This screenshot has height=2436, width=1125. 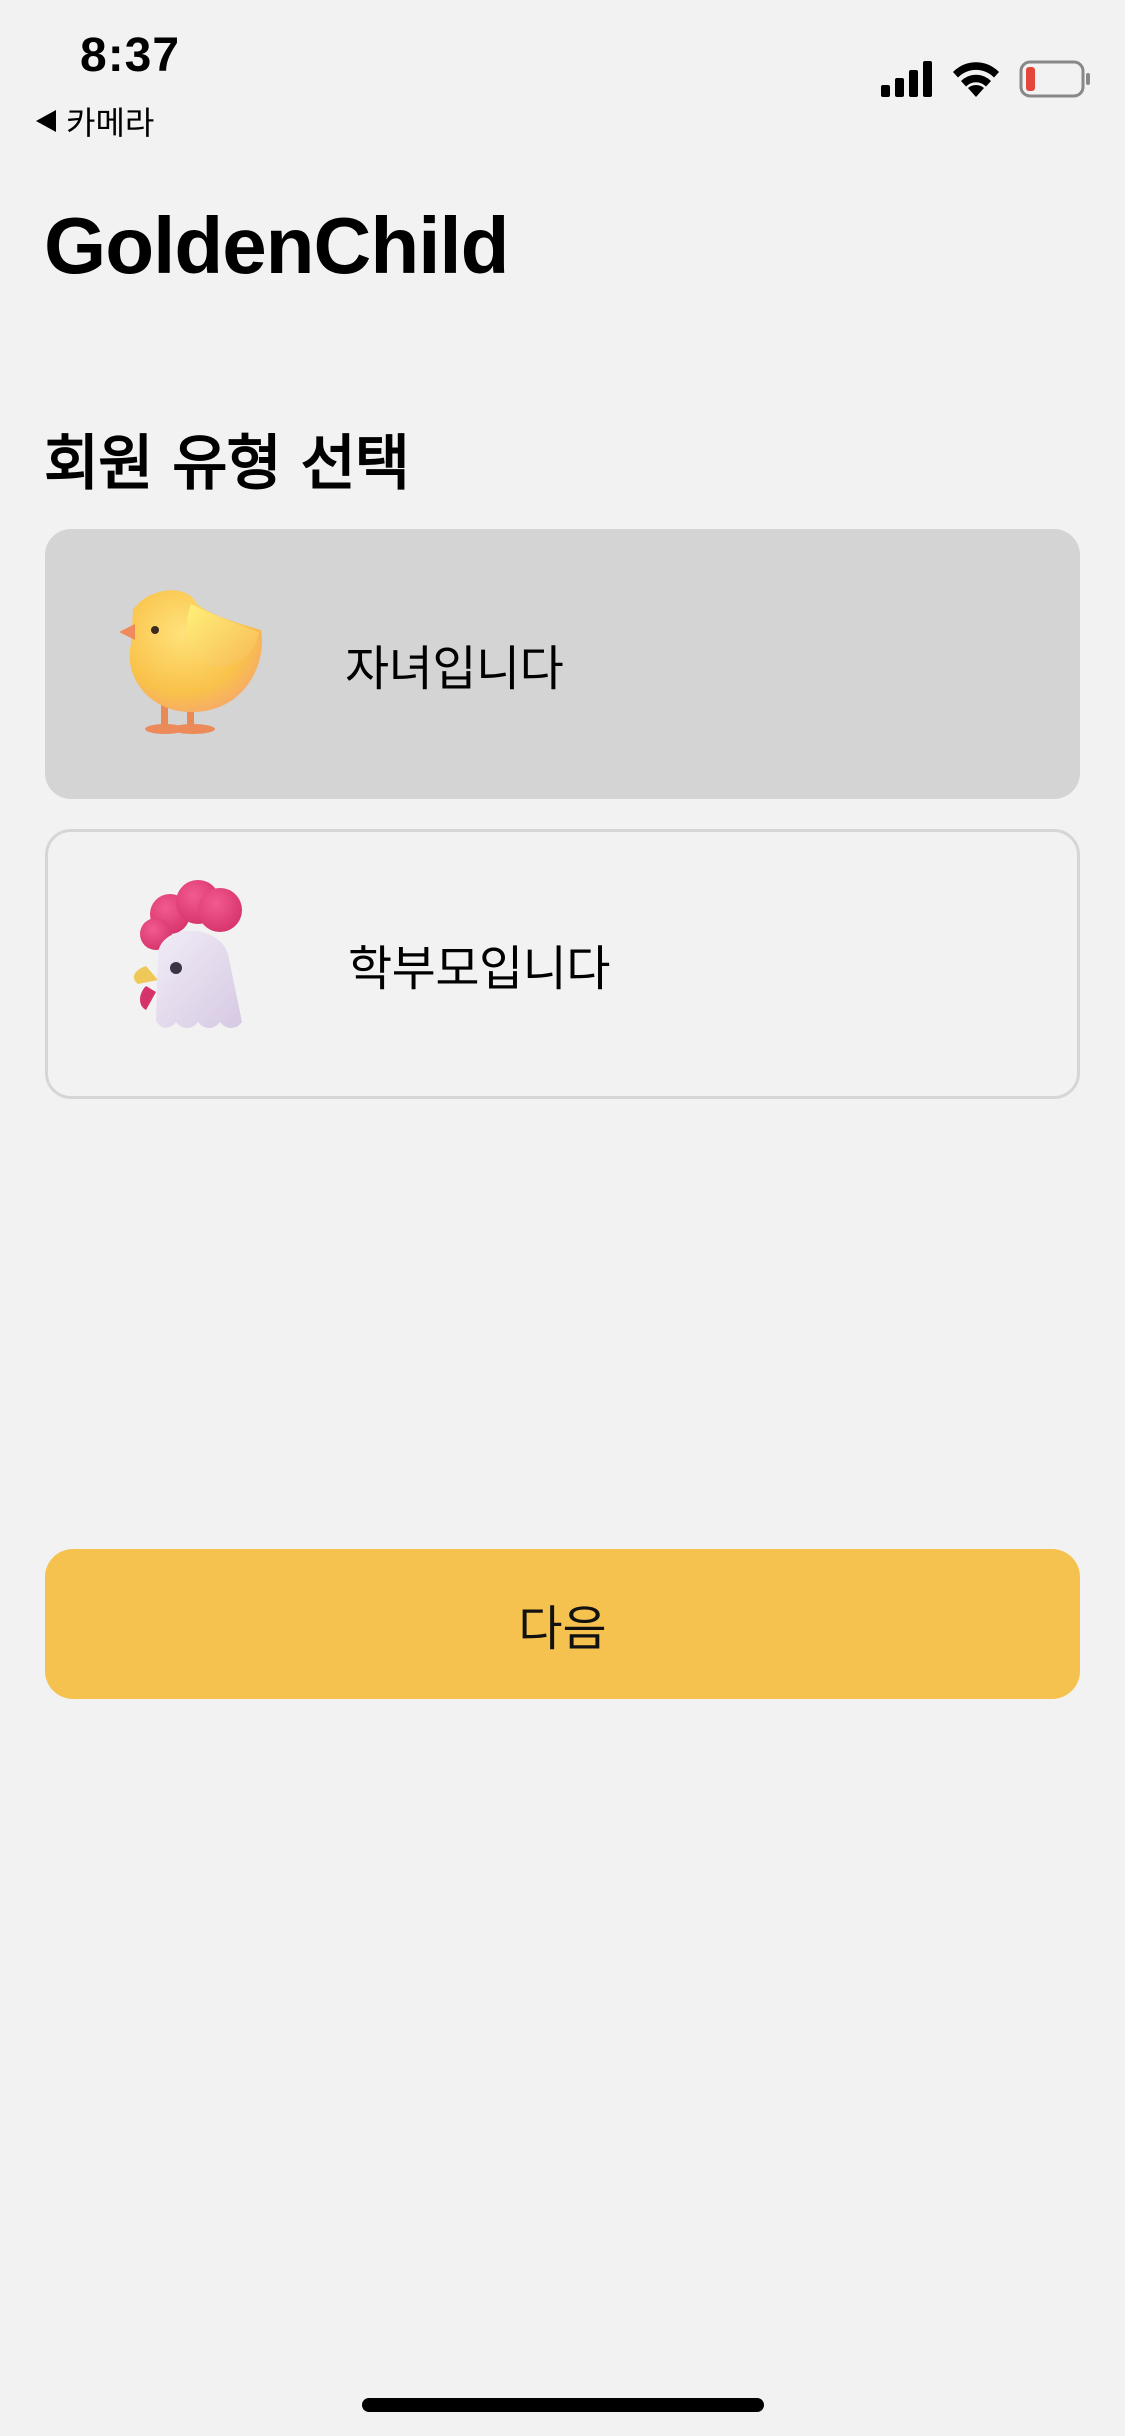 What do you see at coordinates (976, 79) in the screenshot?
I see `wifi-icon` at bounding box center [976, 79].